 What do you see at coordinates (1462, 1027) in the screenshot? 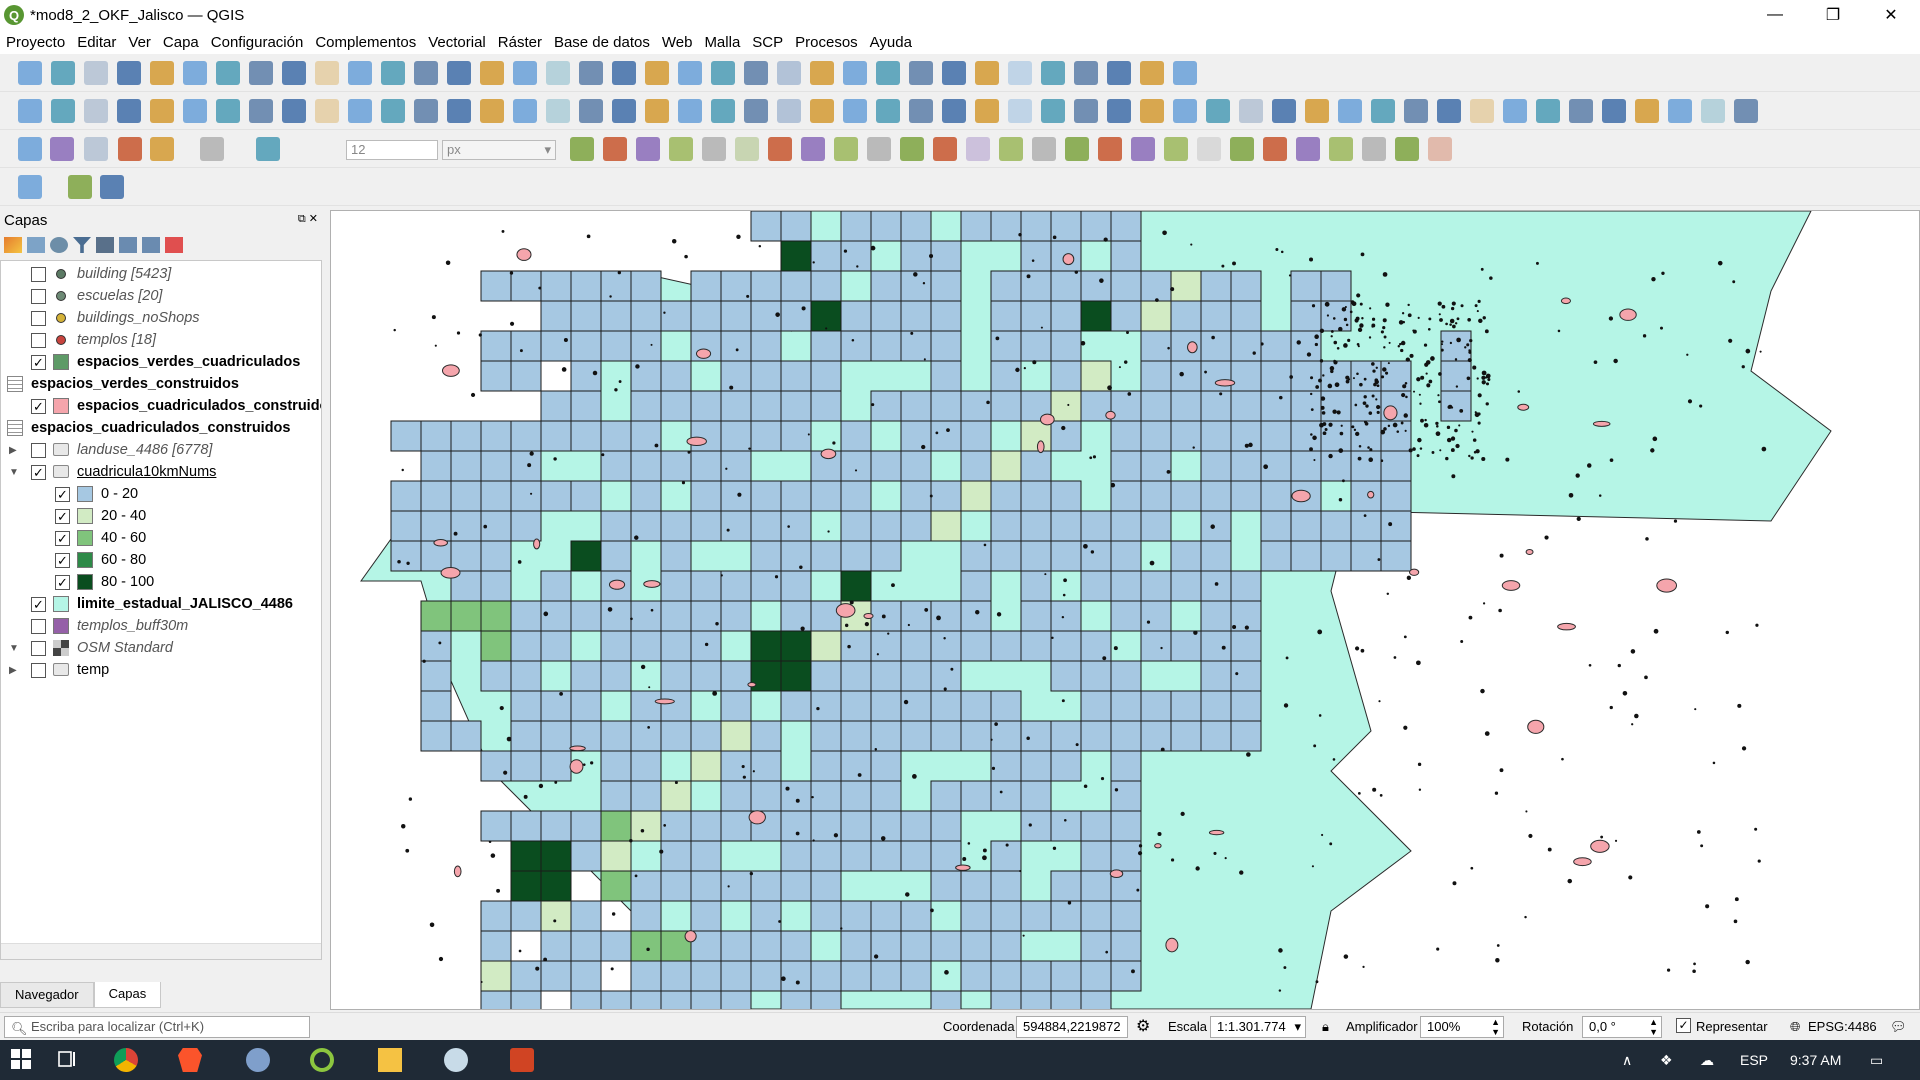
I see `magnifier-field: 100% ▲ ▼` at bounding box center [1462, 1027].